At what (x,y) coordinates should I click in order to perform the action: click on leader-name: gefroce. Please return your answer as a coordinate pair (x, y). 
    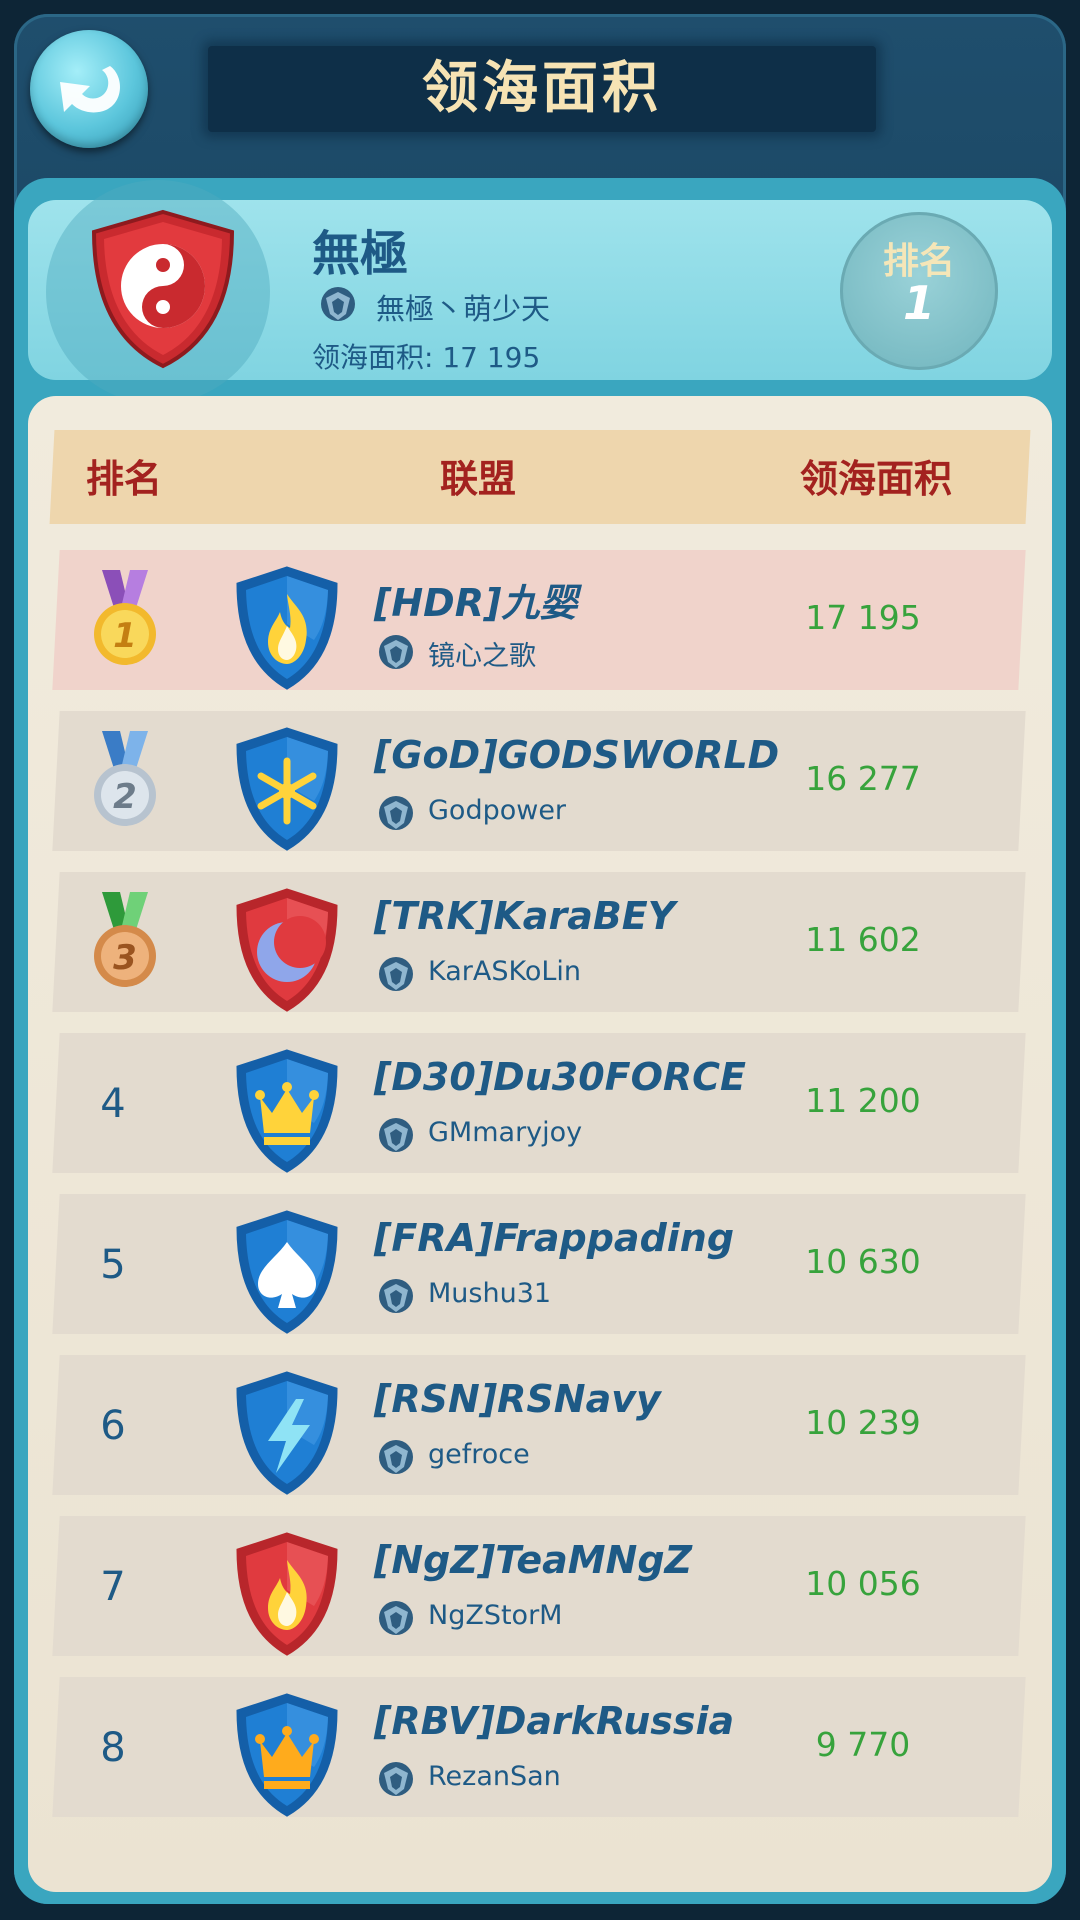
    Looking at the image, I should click on (479, 1454).